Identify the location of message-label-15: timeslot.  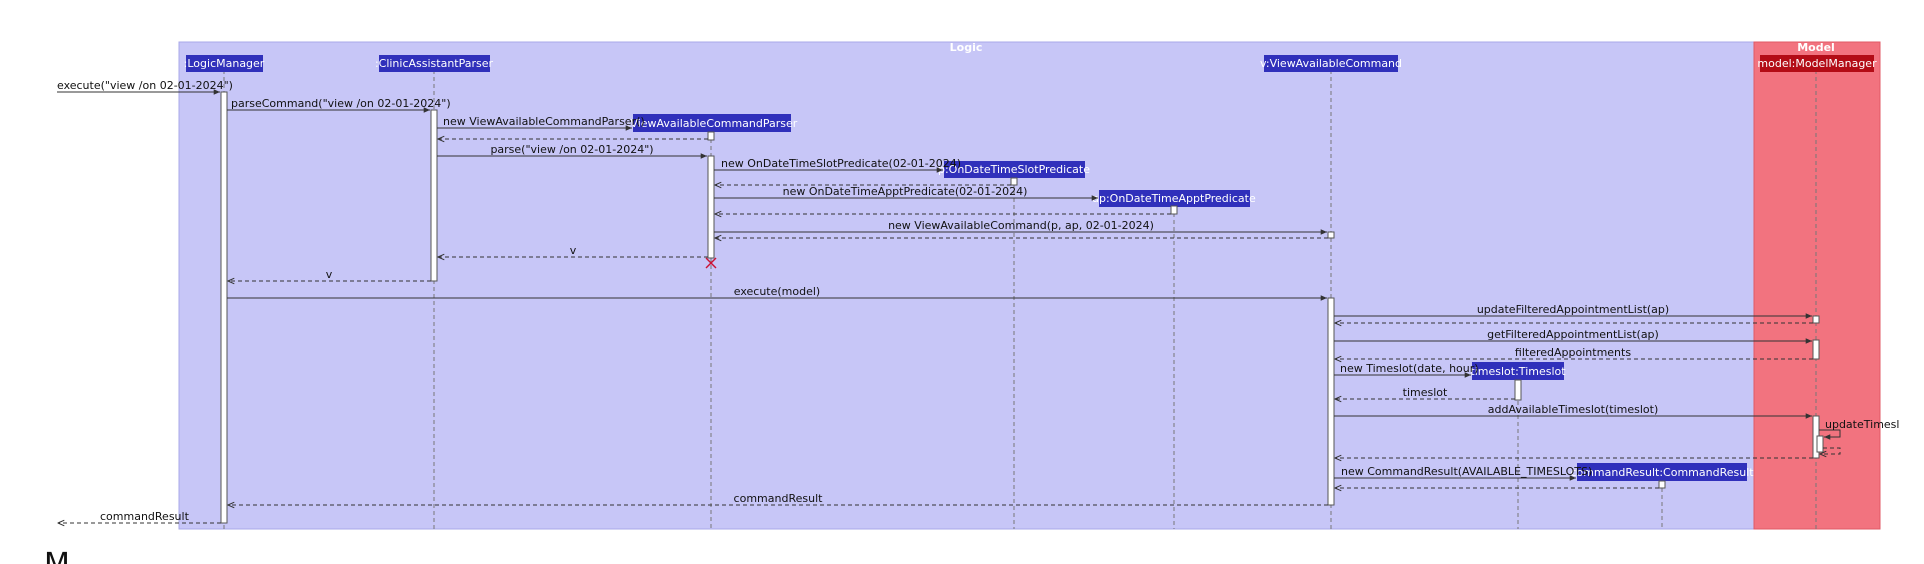
(1425, 392).